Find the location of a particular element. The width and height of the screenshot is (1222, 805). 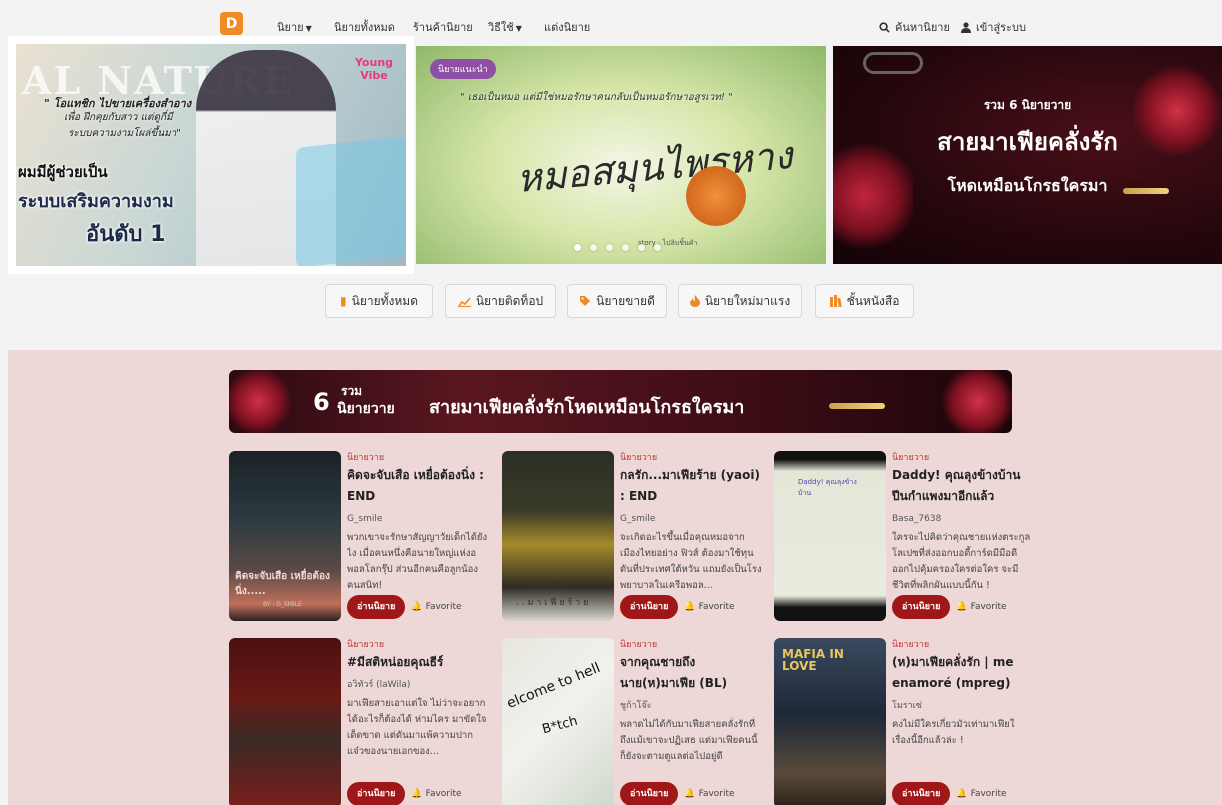

book-author: โมราเซ่ is located at coordinates (963, 706).